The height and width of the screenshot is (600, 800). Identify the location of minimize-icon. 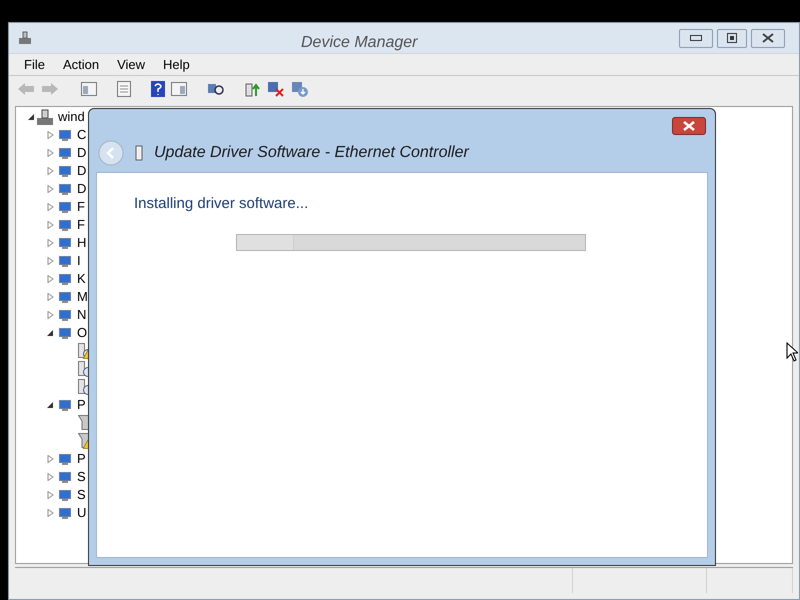
(696, 38).